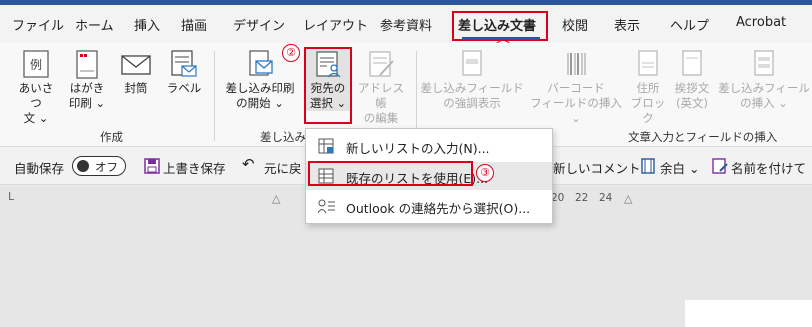 The height and width of the screenshot is (327, 812). What do you see at coordinates (692, 88) in the screenshot?
I see `greeting-line-label-1: 挨拶文` at bounding box center [692, 88].